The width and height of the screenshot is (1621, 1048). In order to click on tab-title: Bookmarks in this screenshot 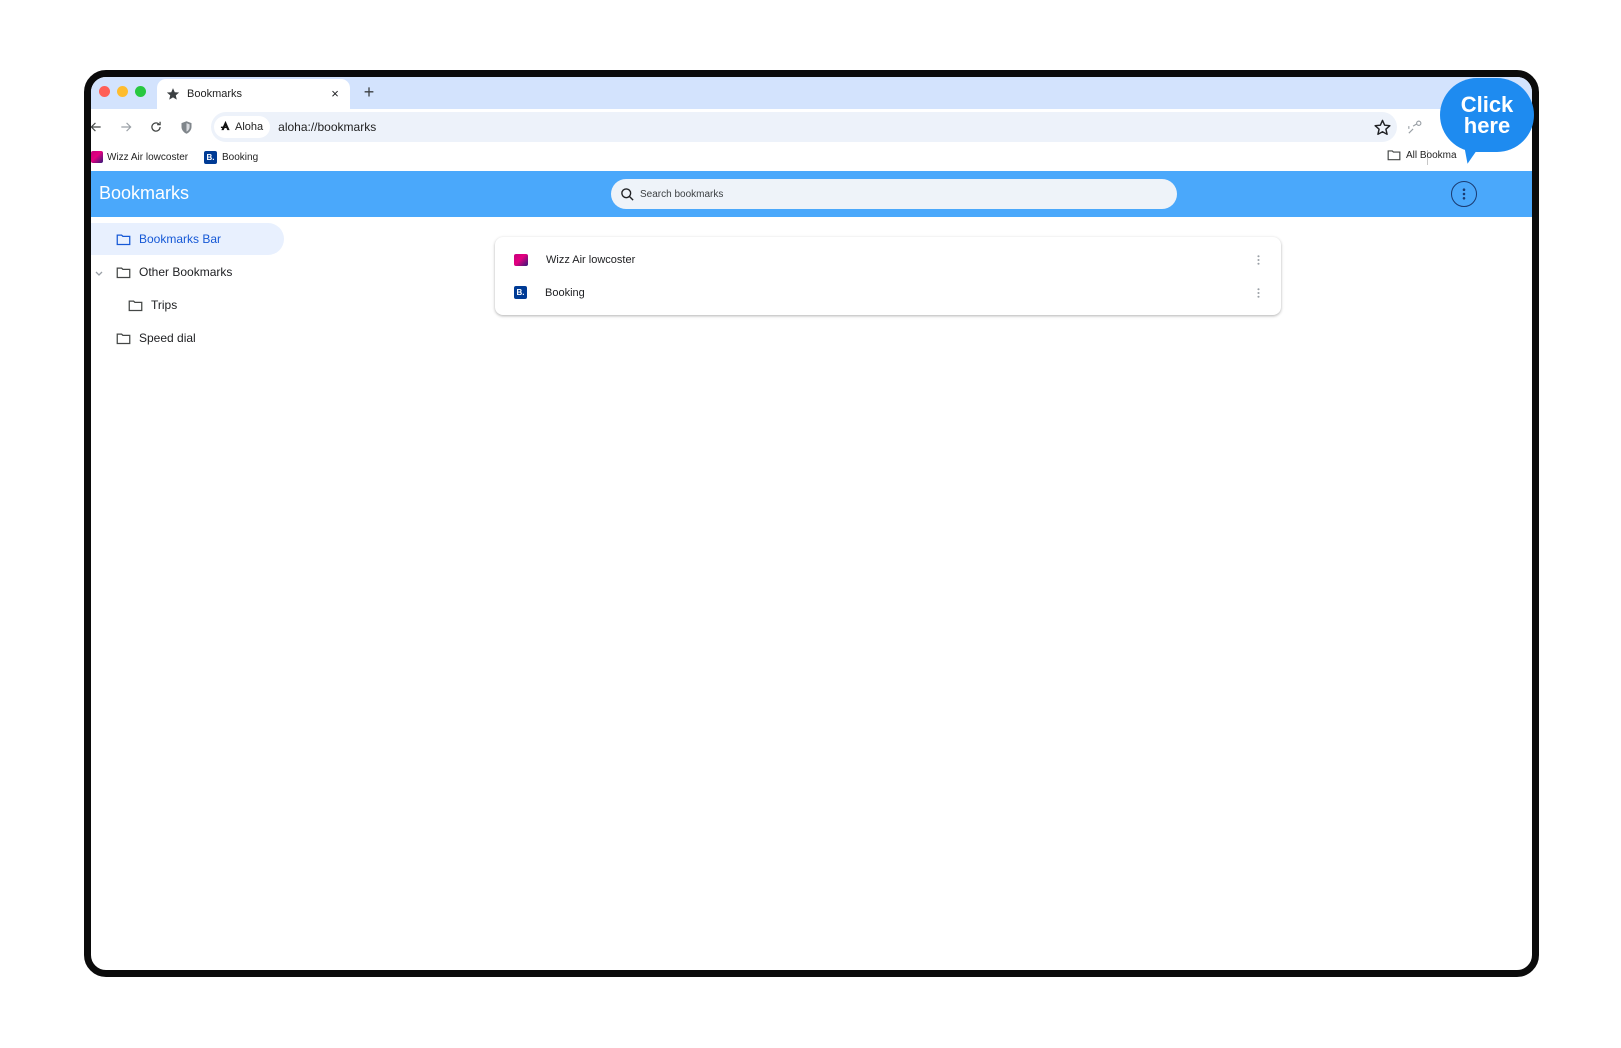, I will do `click(215, 94)`.